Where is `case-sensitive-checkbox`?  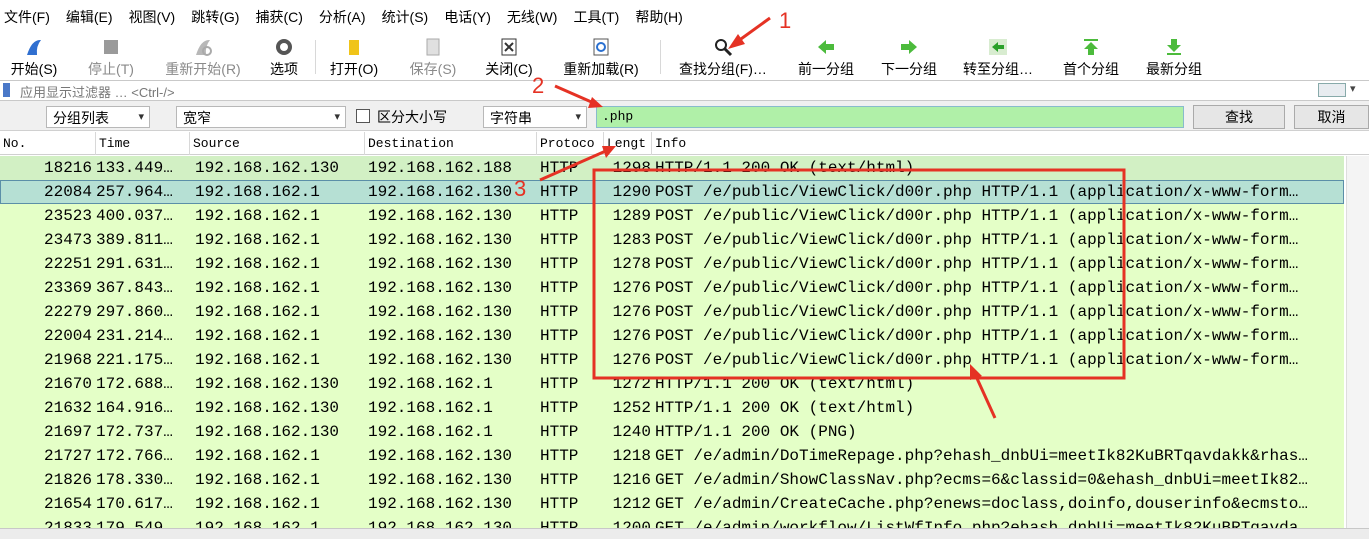 case-sensitive-checkbox is located at coordinates (363, 116).